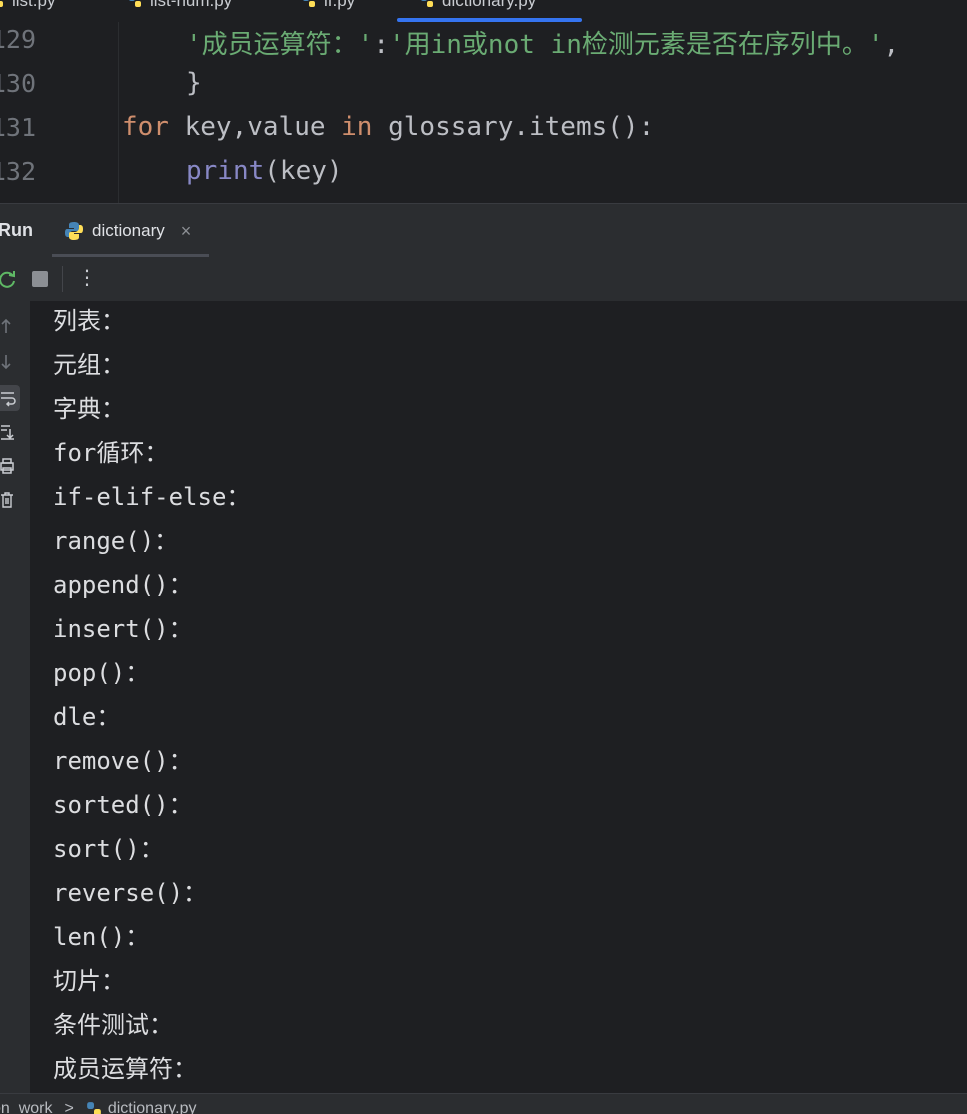 This screenshot has width=967, height=1114. What do you see at coordinates (255, 127) in the screenshot?
I see `loop-vars: key,value` at bounding box center [255, 127].